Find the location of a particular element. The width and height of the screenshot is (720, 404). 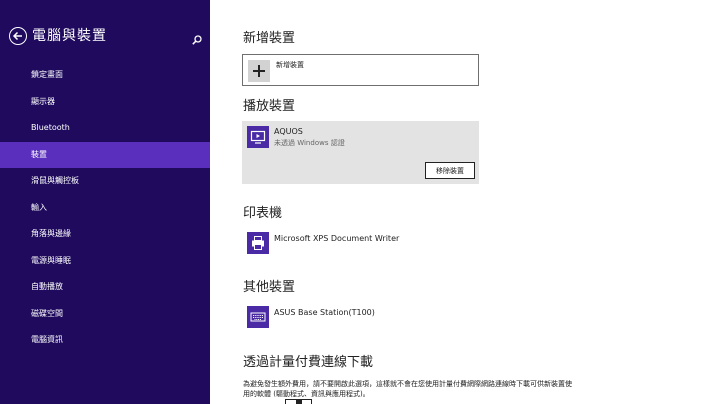

device-name: AQUOS is located at coordinates (288, 131).